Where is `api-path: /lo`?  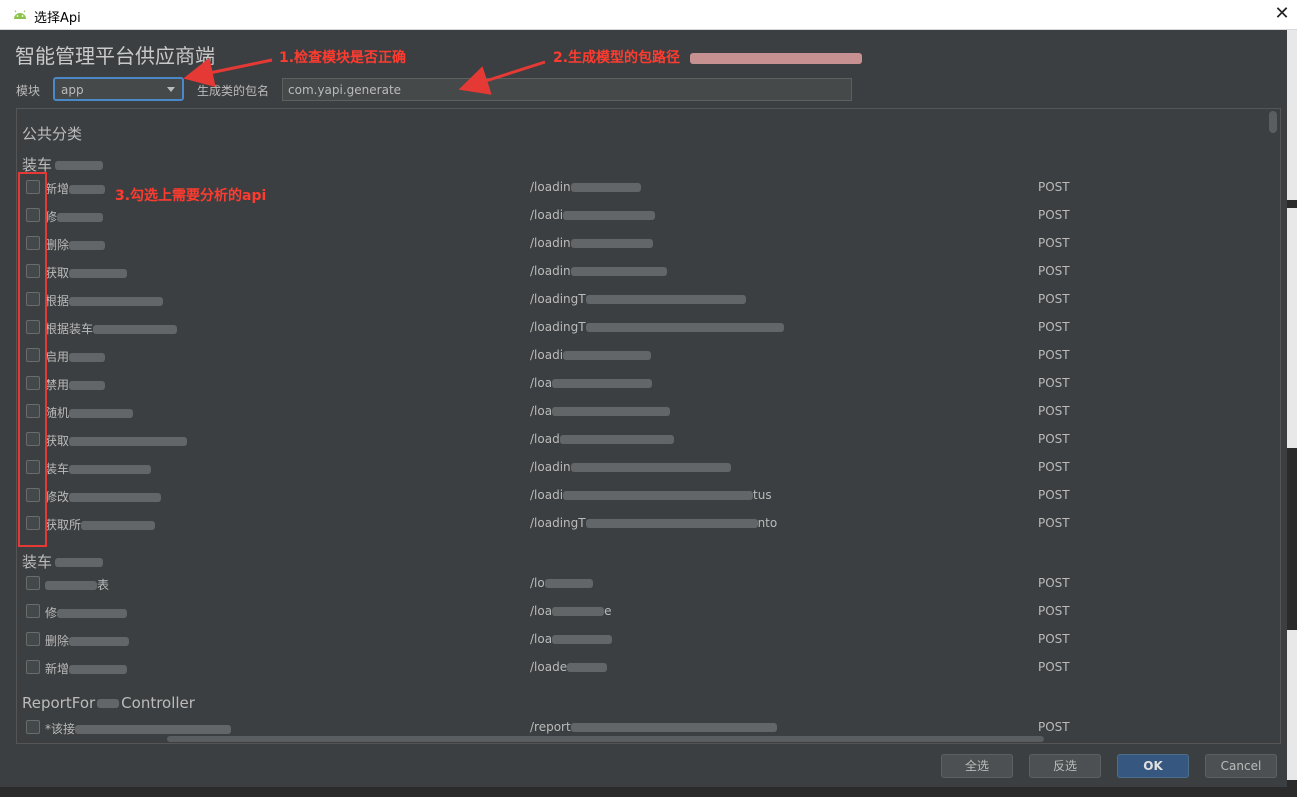 api-path: /lo is located at coordinates (561, 583).